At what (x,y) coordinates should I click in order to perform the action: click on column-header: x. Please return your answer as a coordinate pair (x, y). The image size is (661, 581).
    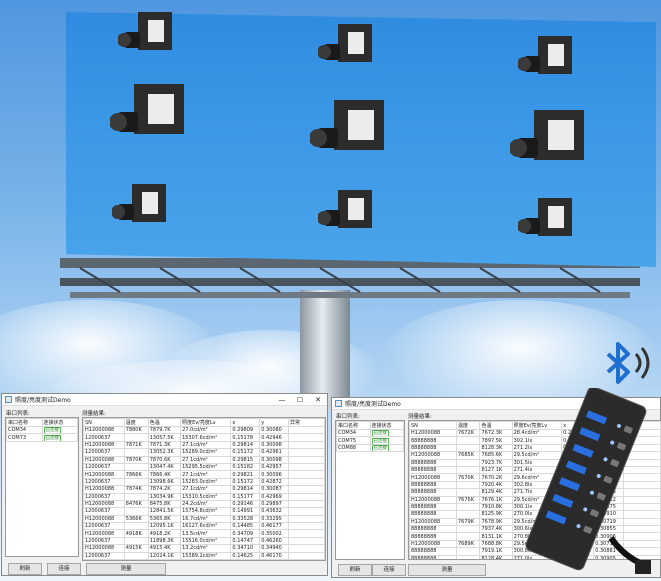
    Looking at the image, I should click on (245, 422).